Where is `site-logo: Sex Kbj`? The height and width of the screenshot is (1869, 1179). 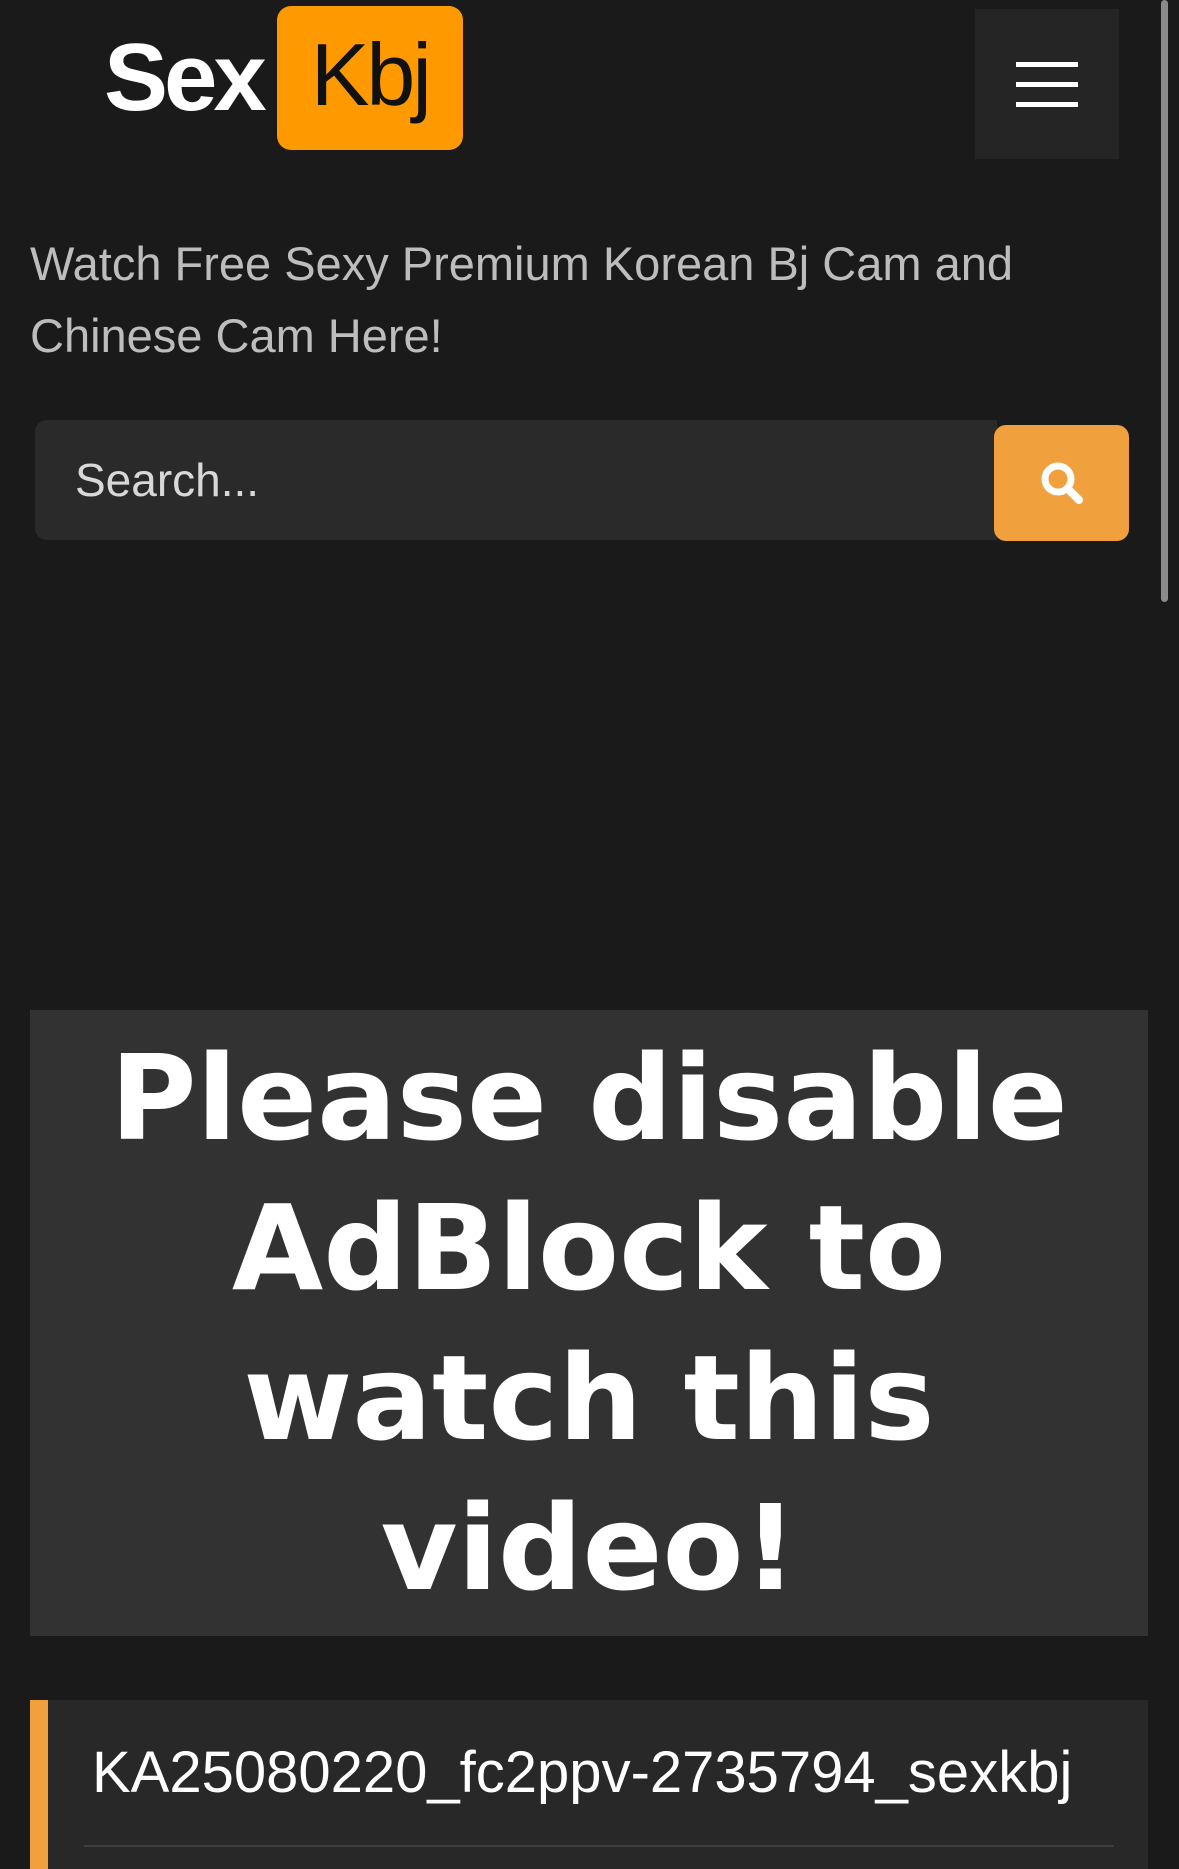 site-logo: Sex Kbj is located at coordinates (283, 78).